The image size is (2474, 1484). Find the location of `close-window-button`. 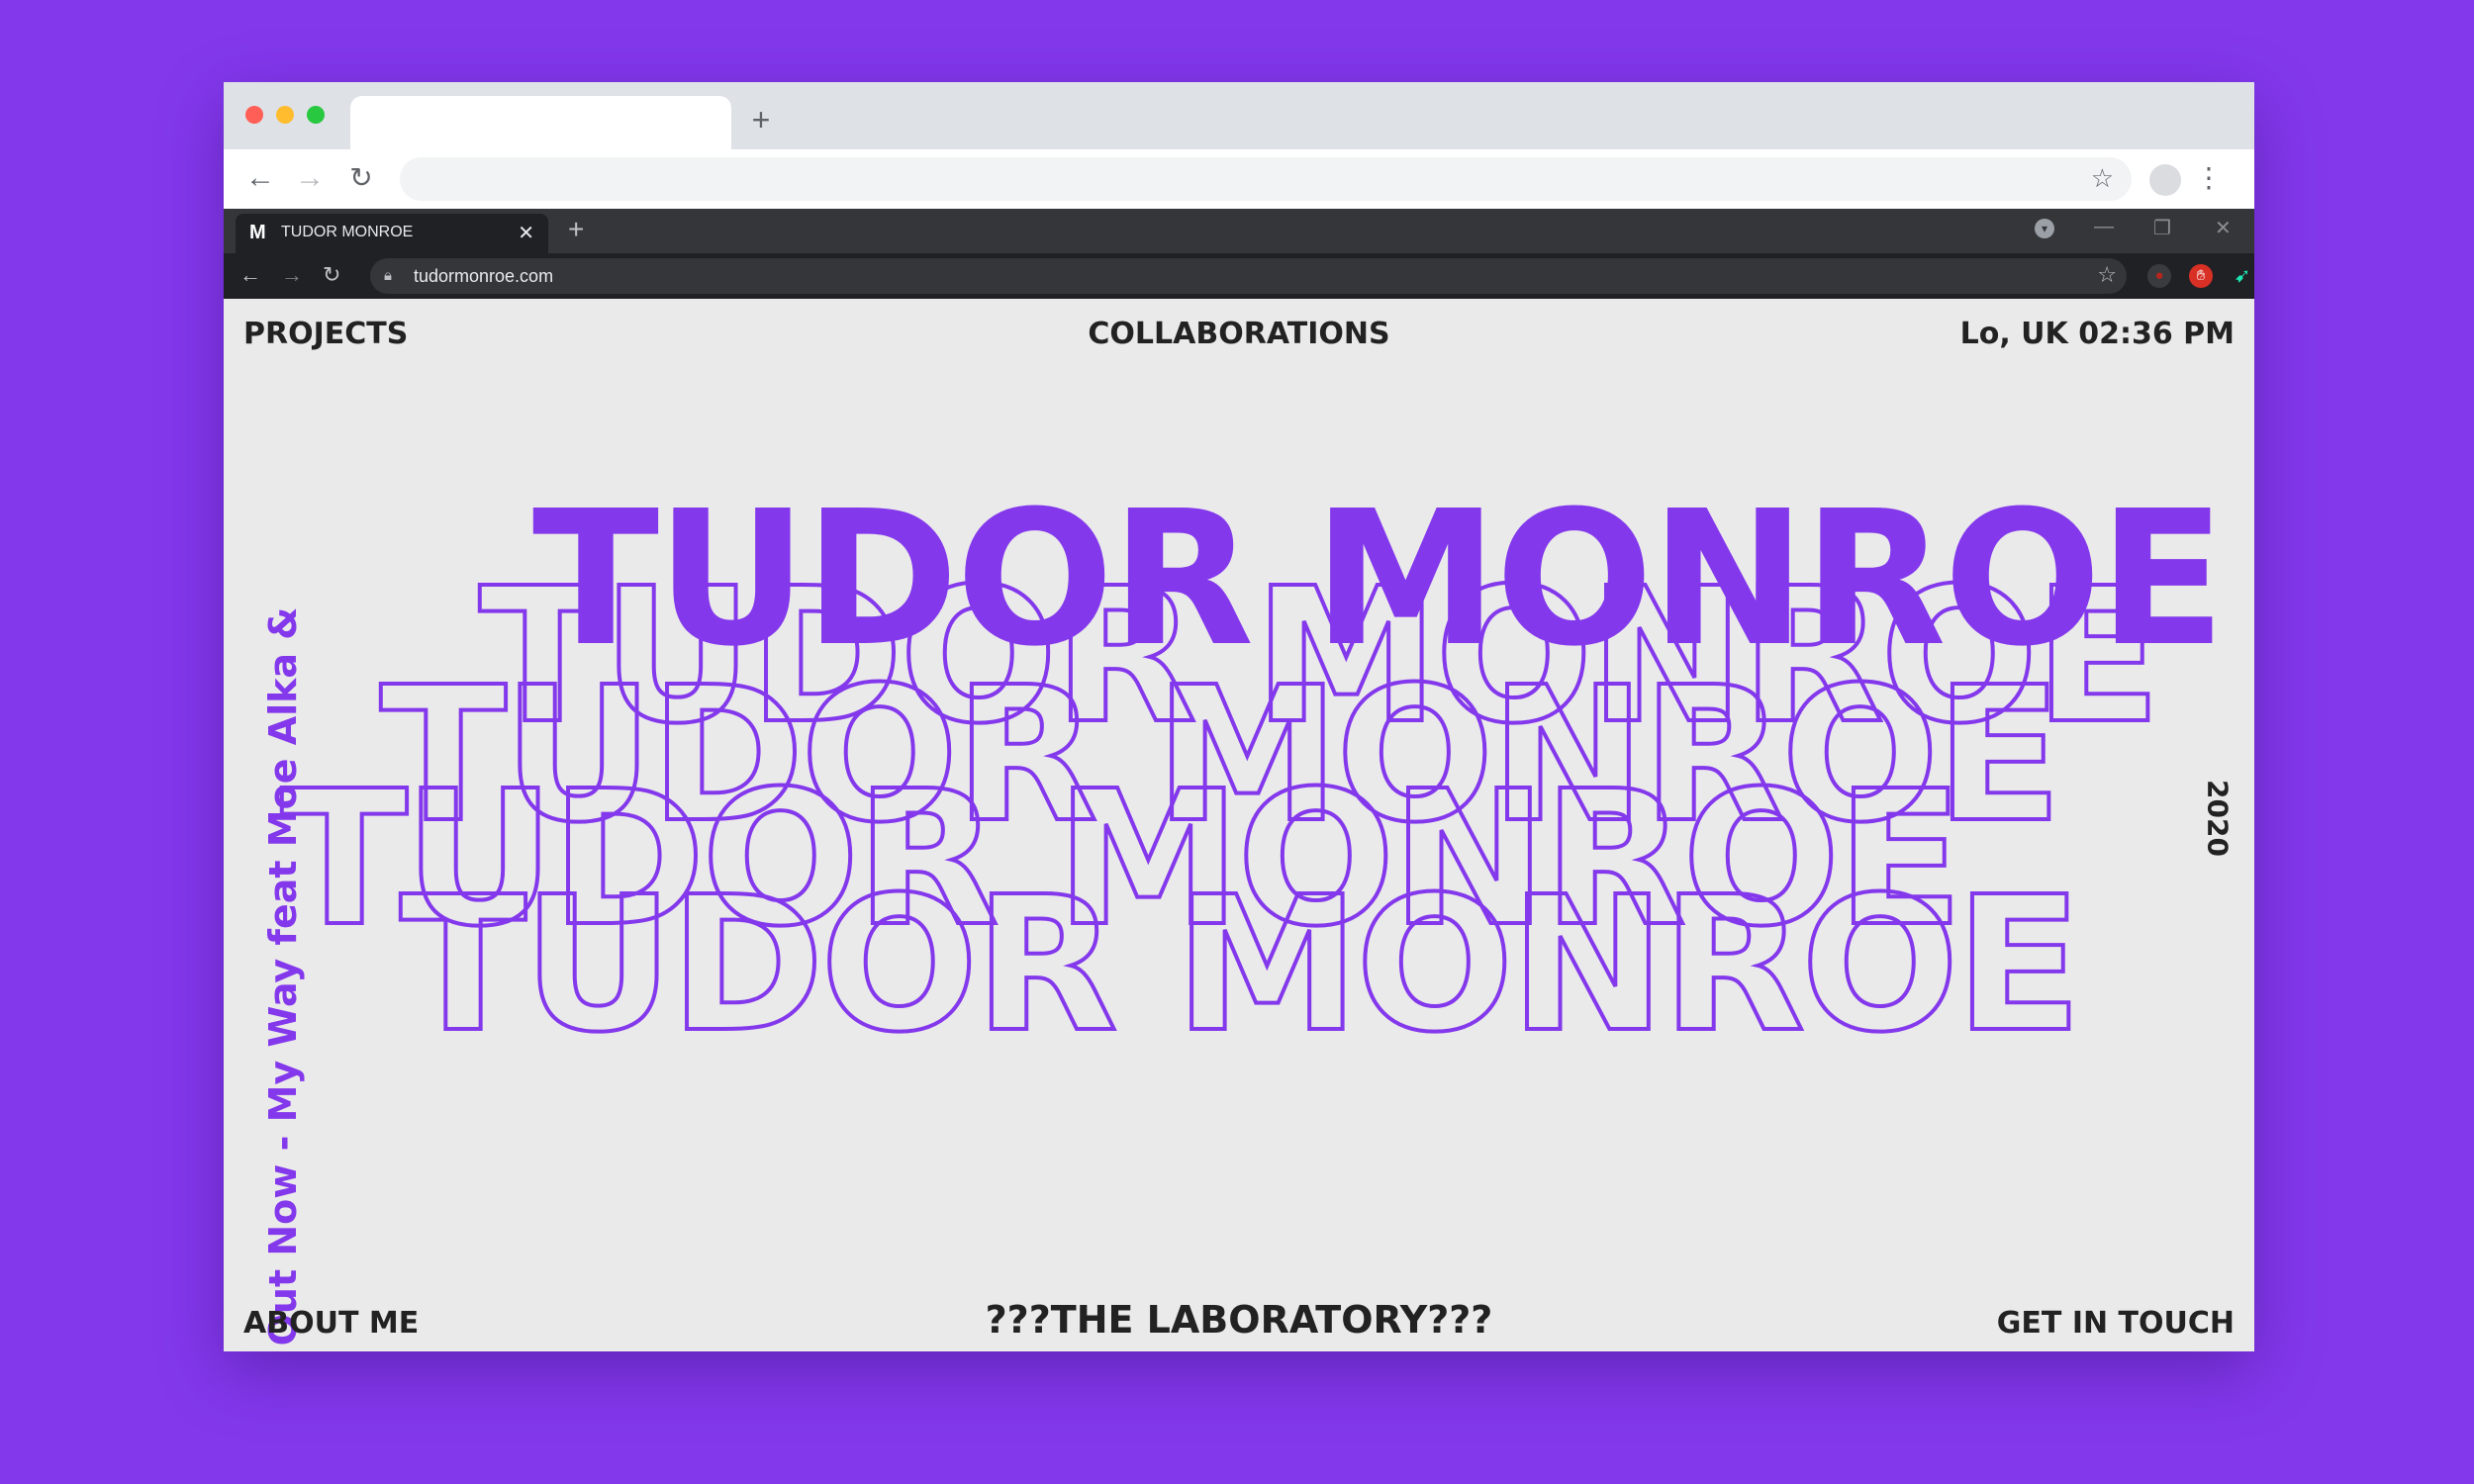

close-window-button is located at coordinates (254, 115).